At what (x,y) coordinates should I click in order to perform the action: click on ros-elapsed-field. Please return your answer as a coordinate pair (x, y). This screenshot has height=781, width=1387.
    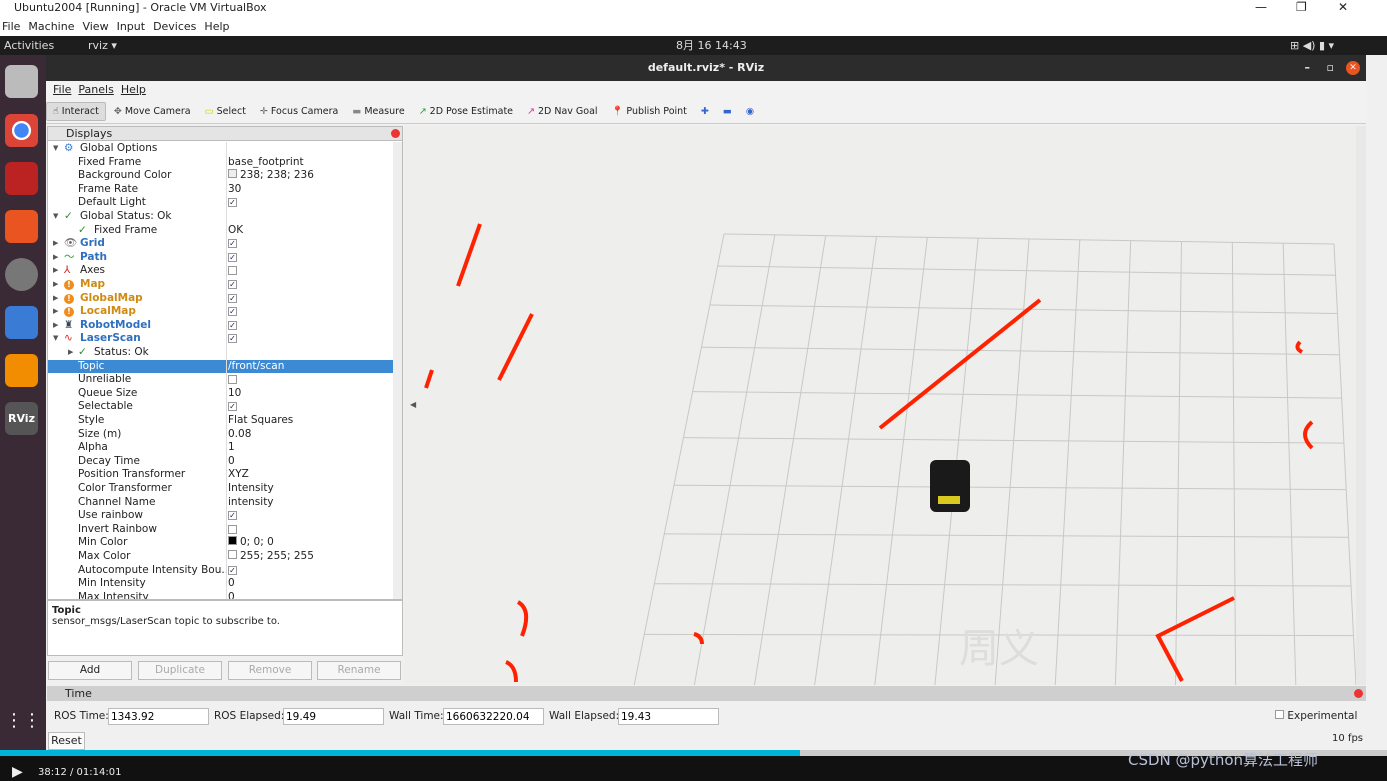
    Looking at the image, I should click on (333, 716).